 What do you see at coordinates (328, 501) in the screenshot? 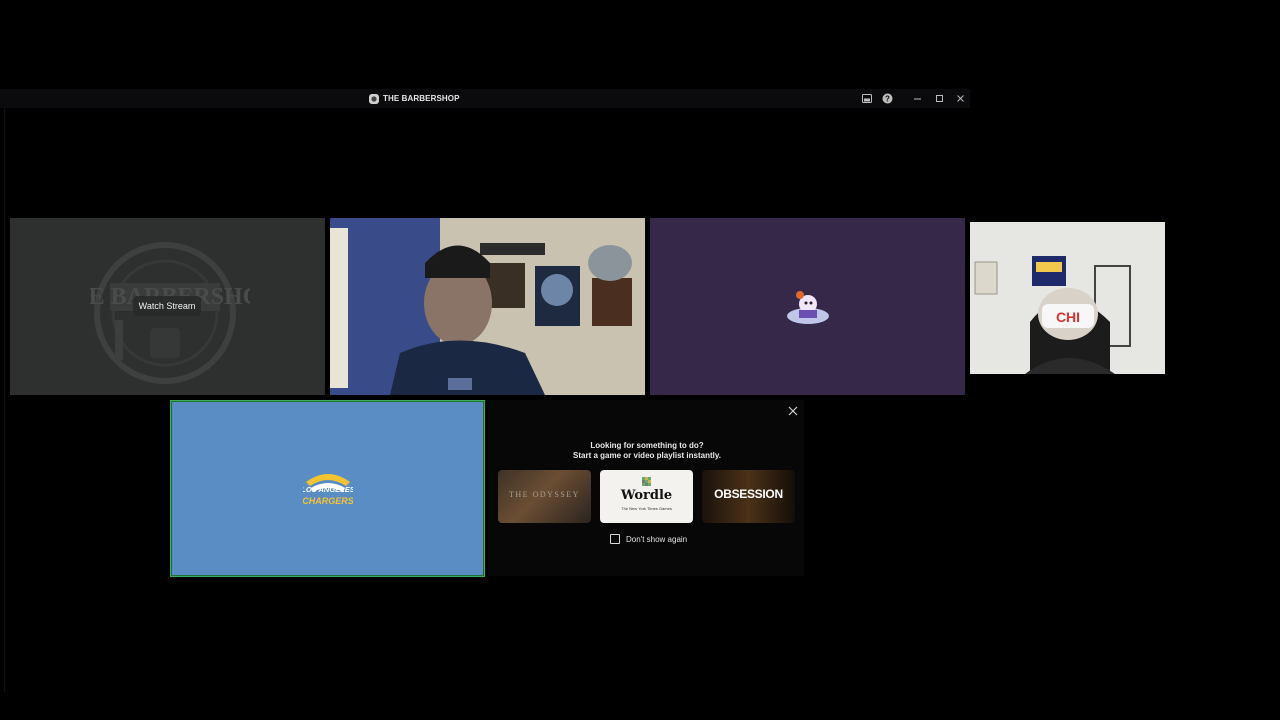
I see `chargers-logo-text-bottom: CHARGERS` at bounding box center [328, 501].